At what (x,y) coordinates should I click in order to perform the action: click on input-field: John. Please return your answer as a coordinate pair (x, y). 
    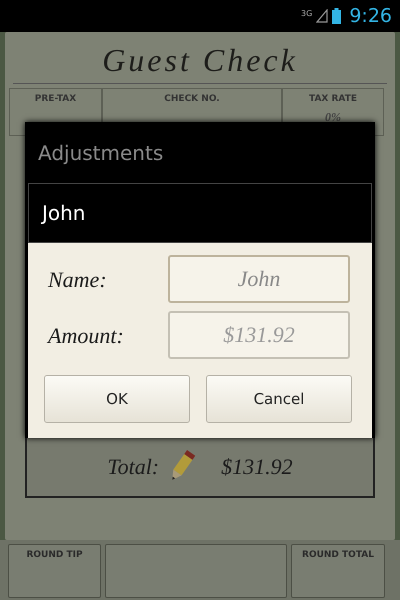
    Looking at the image, I should click on (259, 279).